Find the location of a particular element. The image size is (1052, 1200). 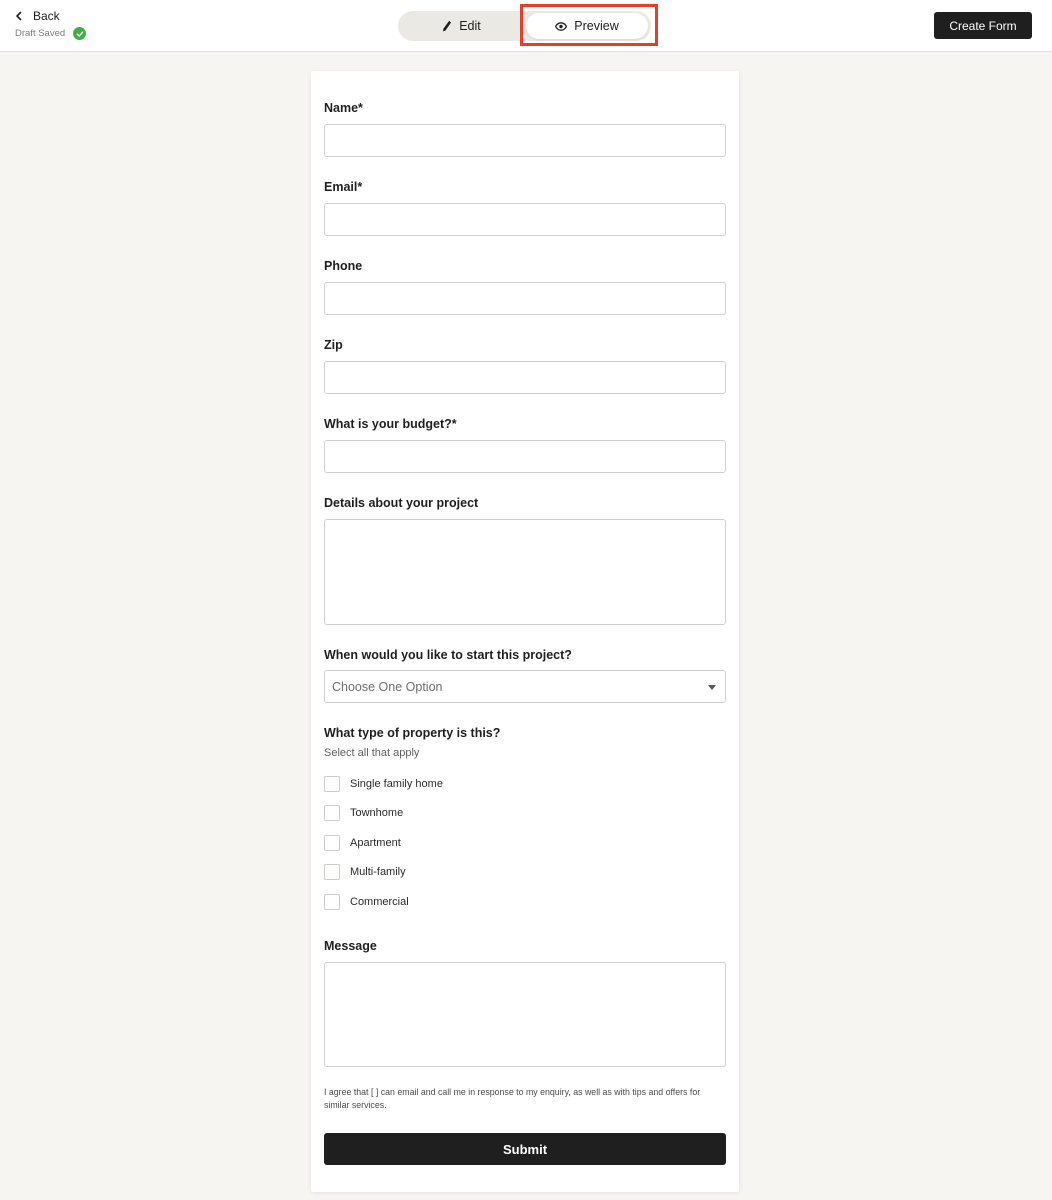

checkbox-label: Commercial is located at coordinates (379, 902).